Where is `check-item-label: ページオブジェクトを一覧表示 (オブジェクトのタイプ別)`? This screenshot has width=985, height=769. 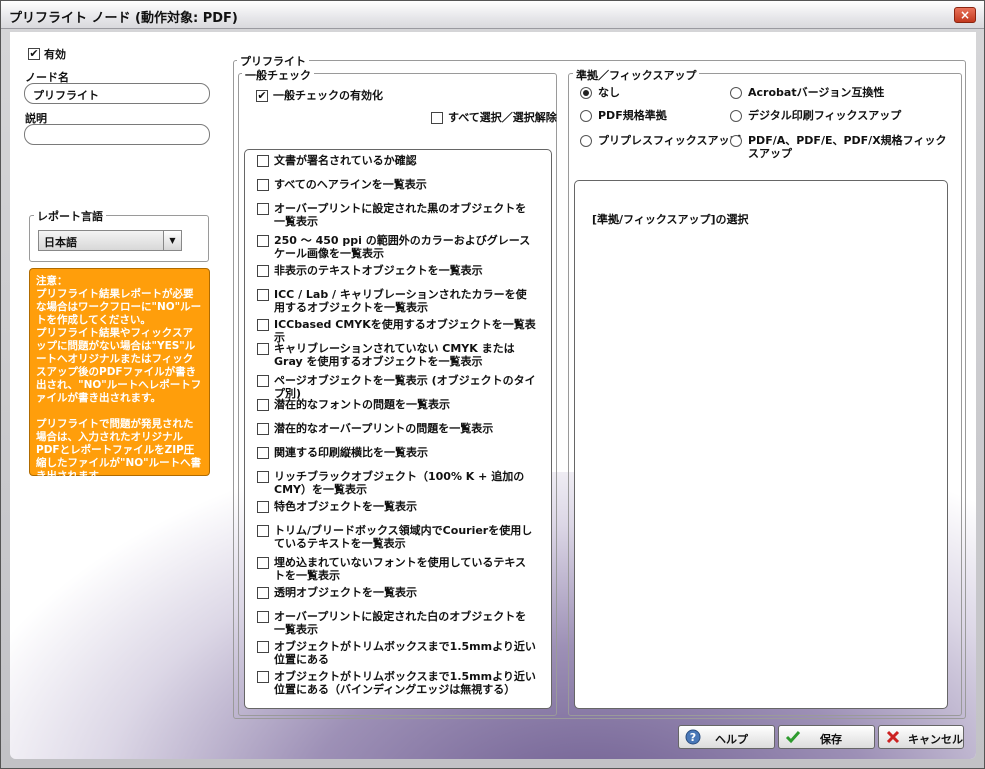 check-item-label: ページオブジェクトを一覧表示 (オブジェクトのタイプ別) is located at coordinates (405, 387).